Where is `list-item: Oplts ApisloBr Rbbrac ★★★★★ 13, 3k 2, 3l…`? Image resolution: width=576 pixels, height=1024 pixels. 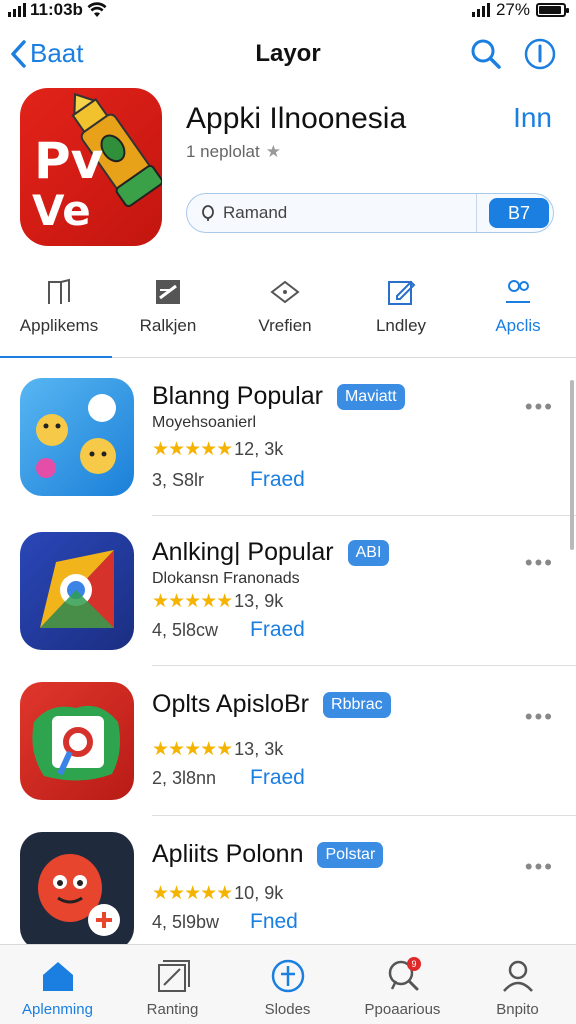 list-item: Oplts ApisloBr Rbbrac ★★★★★ 13, 3k 2, 3l… is located at coordinates (288, 741).